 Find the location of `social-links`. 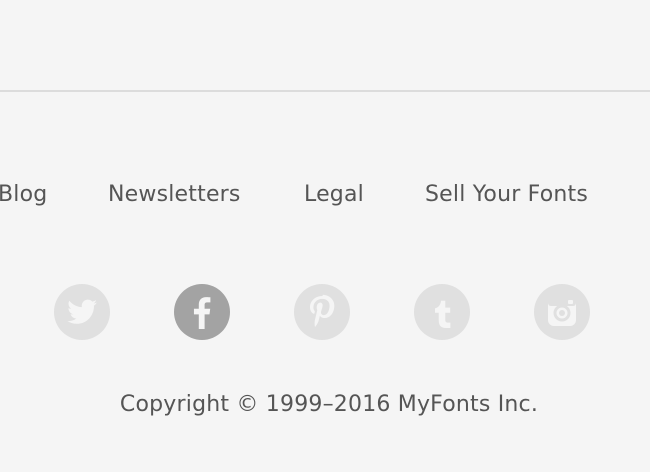

social-links is located at coordinates (325, 312).